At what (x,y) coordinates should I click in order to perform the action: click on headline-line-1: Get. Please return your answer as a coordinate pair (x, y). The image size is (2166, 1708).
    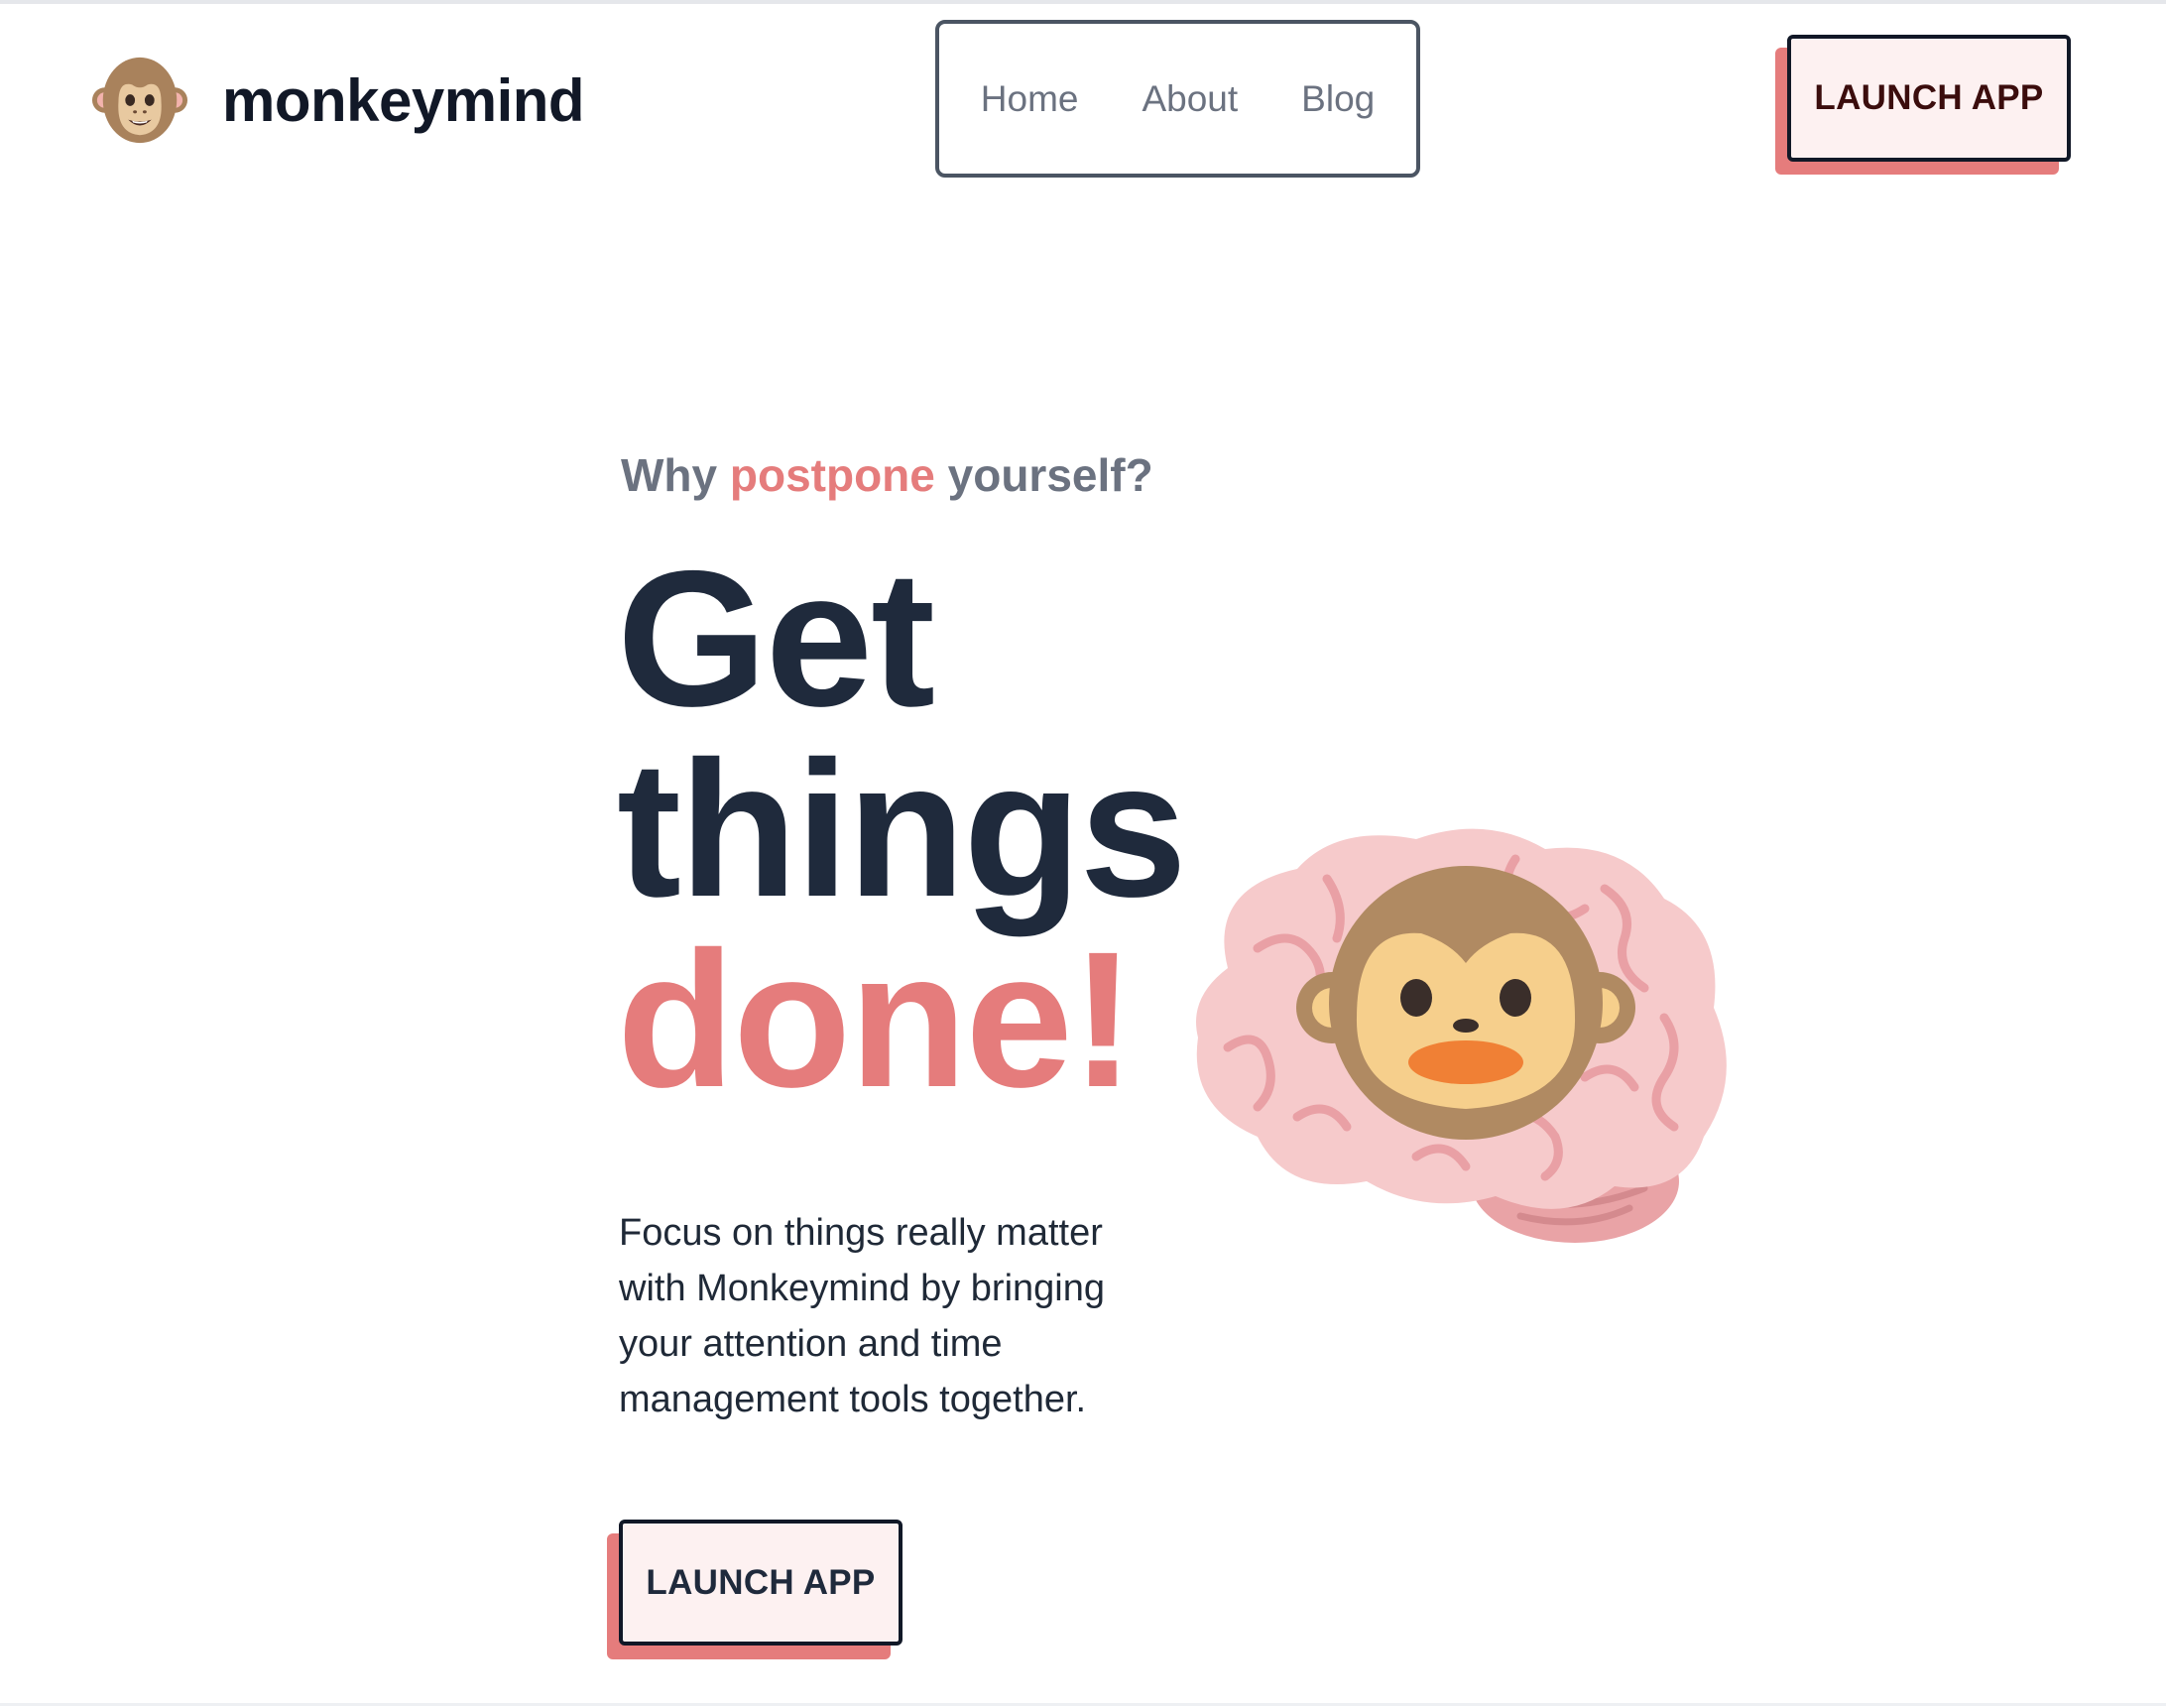
    Looking at the image, I should click on (776, 639).